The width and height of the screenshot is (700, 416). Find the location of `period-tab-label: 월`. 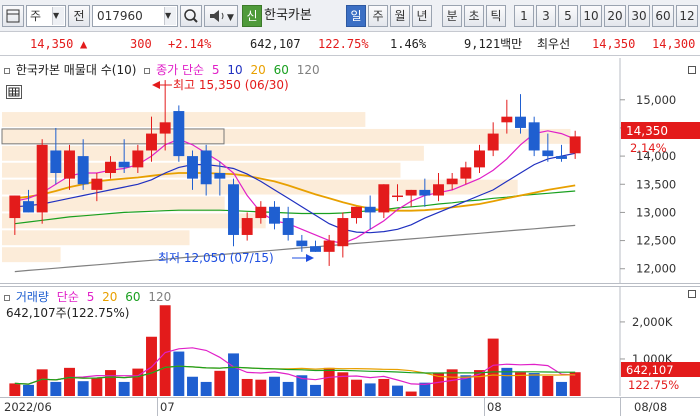

period-tab-label: 월 is located at coordinates (400, 16).